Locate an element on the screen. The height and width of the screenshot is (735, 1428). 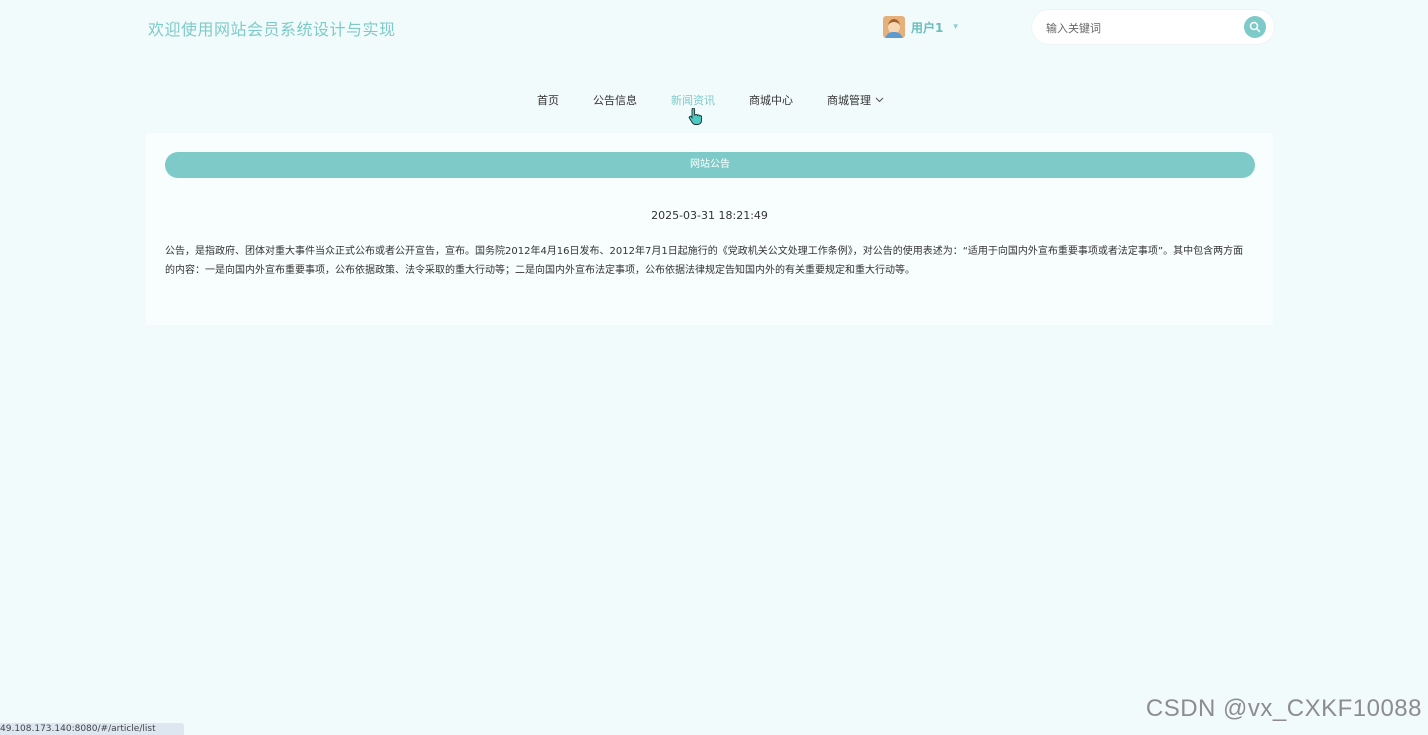
nav-item-mall-center: 商城中心 is located at coordinates (771, 100).